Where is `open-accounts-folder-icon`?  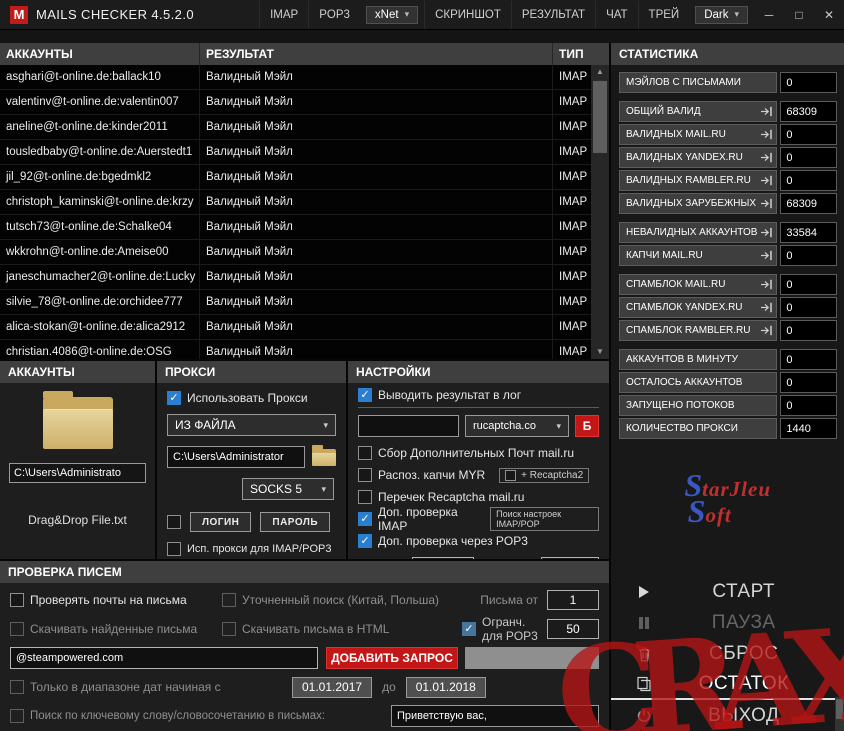
open-accounts-folder-icon is located at coordinates (77, 420).